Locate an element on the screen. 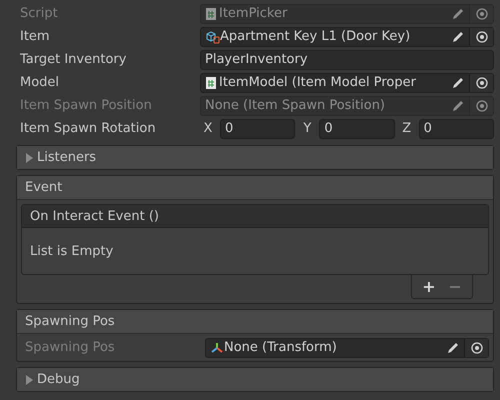 The image size is (500, 400). foldout-header: Listeners is located at coordinates (255, 157).